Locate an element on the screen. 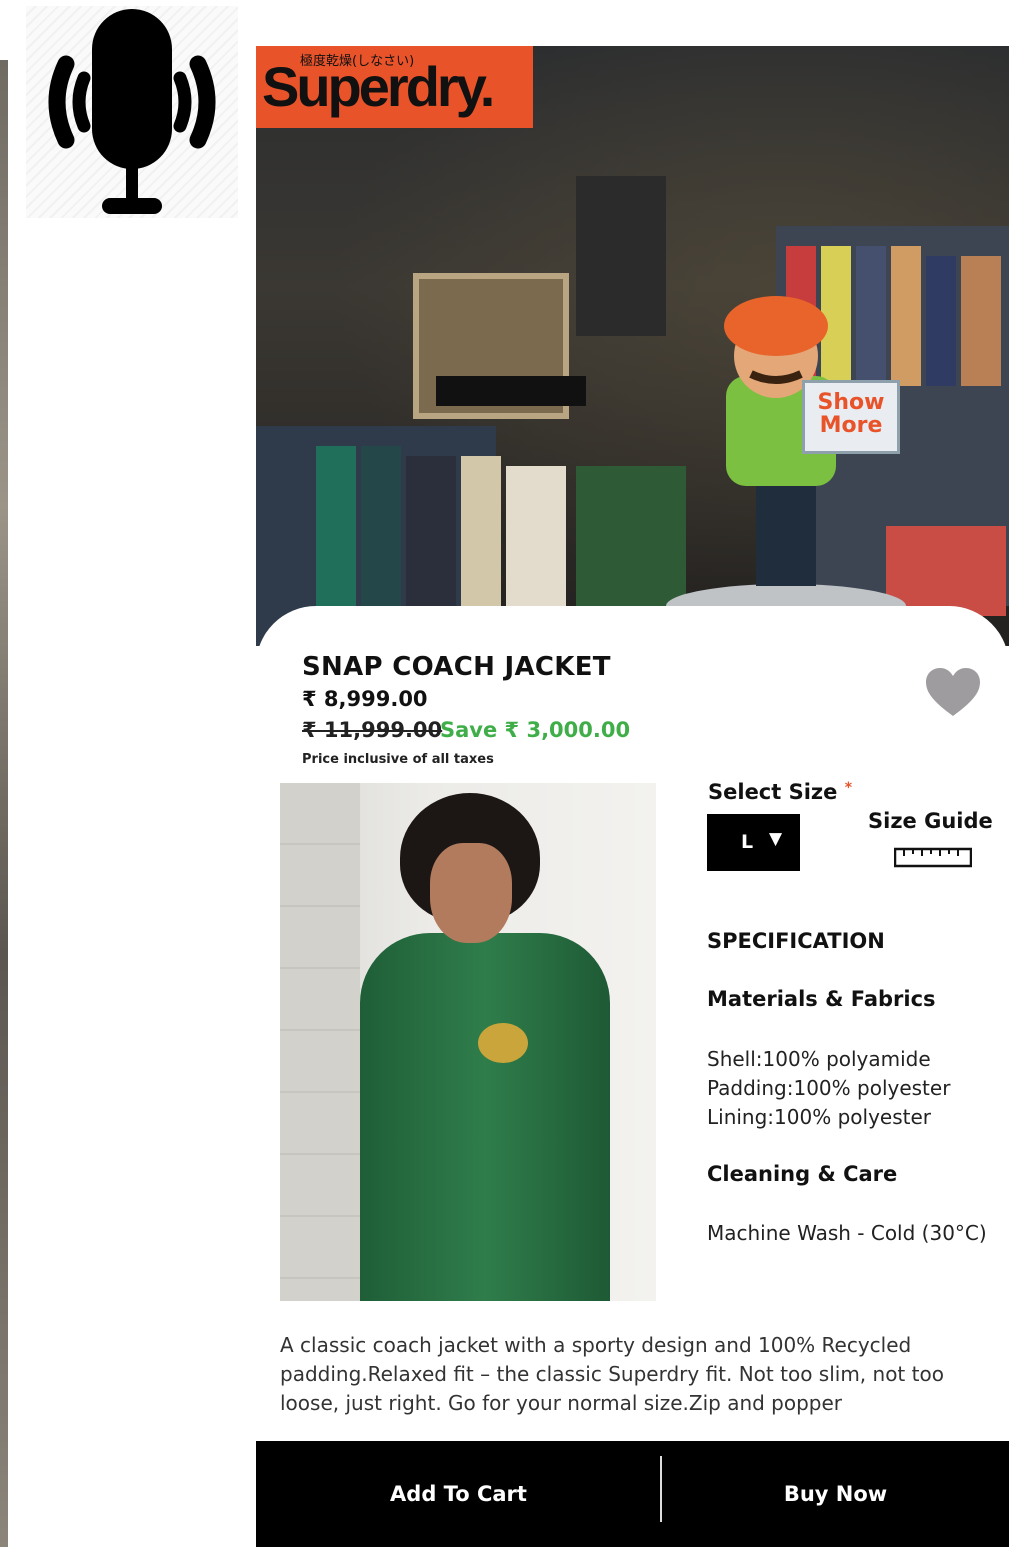  size-guide-link: Size Guide is located at coordinates (930, 821).